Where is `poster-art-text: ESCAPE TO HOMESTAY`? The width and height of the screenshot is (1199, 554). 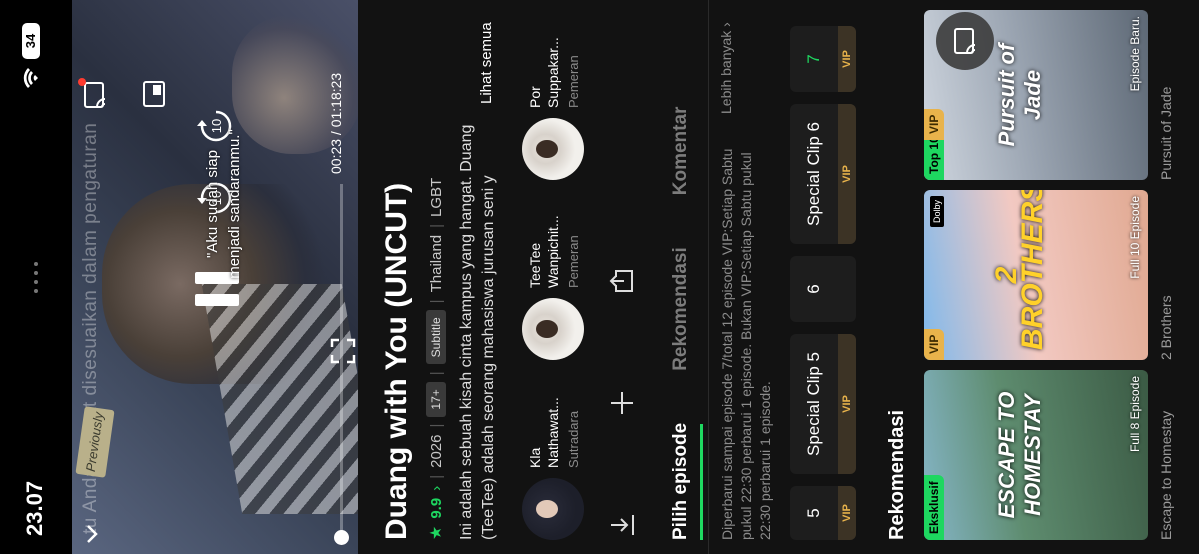
poster-art-text: ESCAPE TO HOMESTAY is located at coordinates (1019, 455).